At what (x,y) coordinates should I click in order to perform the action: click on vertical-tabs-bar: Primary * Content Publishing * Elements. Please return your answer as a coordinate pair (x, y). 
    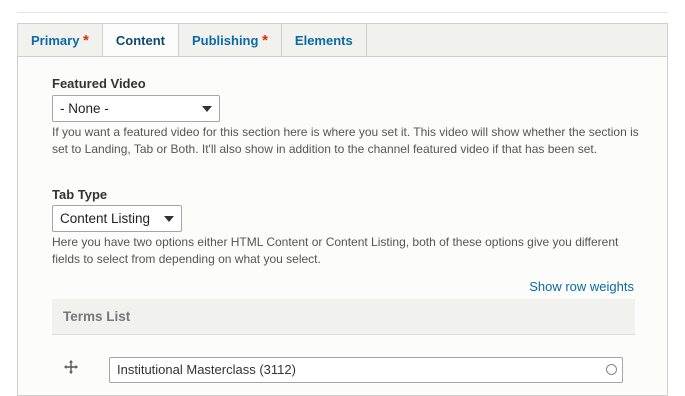
    Looking at the image, I should click on (342, 40).